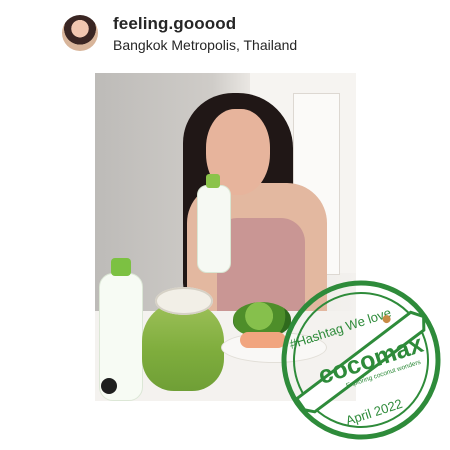  What do you see at coordinates (205, 45) in the screenshot?
I see `location-label: Bangkok Metropolis, Thailand` at bounding box center [205, 45].